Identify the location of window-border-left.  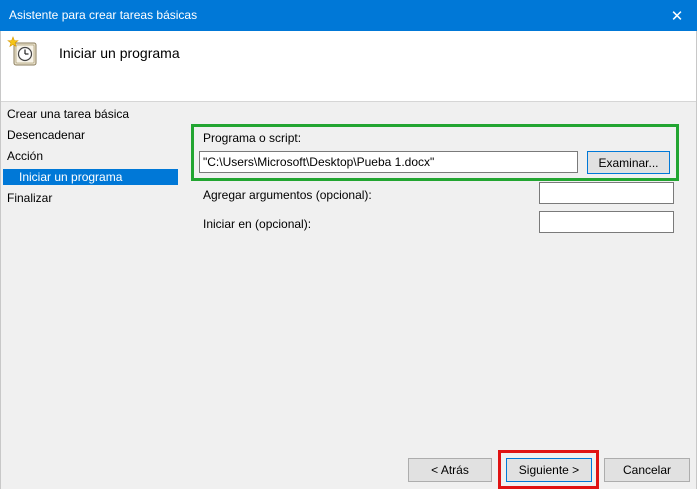
(0, 260).